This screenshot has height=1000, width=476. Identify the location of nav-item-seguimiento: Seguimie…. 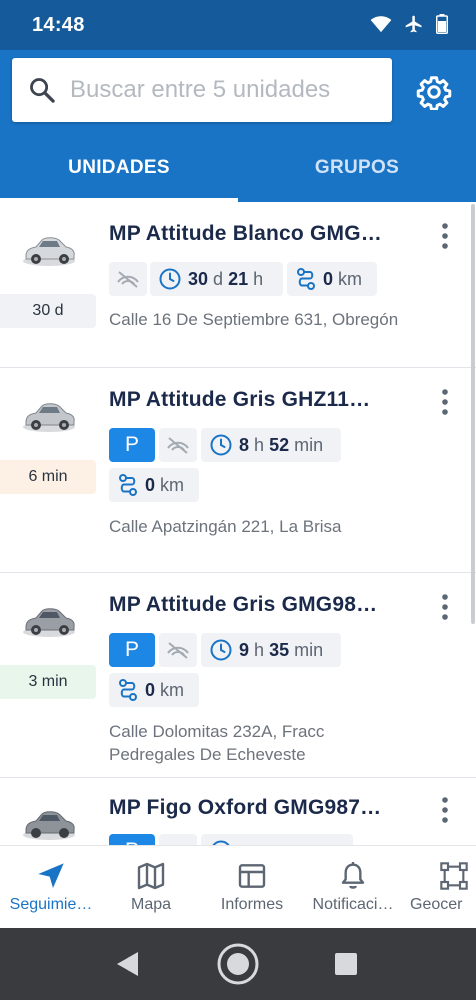
(51, 887).